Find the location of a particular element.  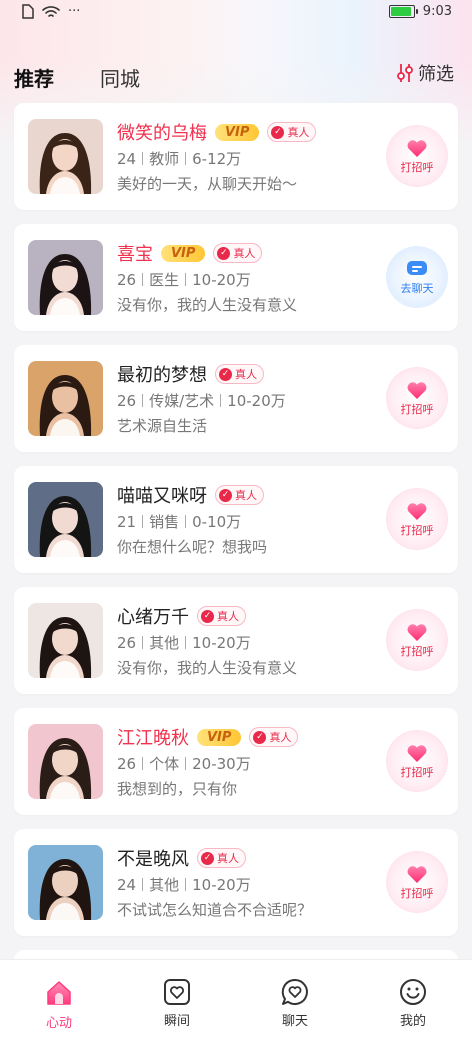

profile-meta: 26 其他 10-20万 is located at coordinates (247, 643).